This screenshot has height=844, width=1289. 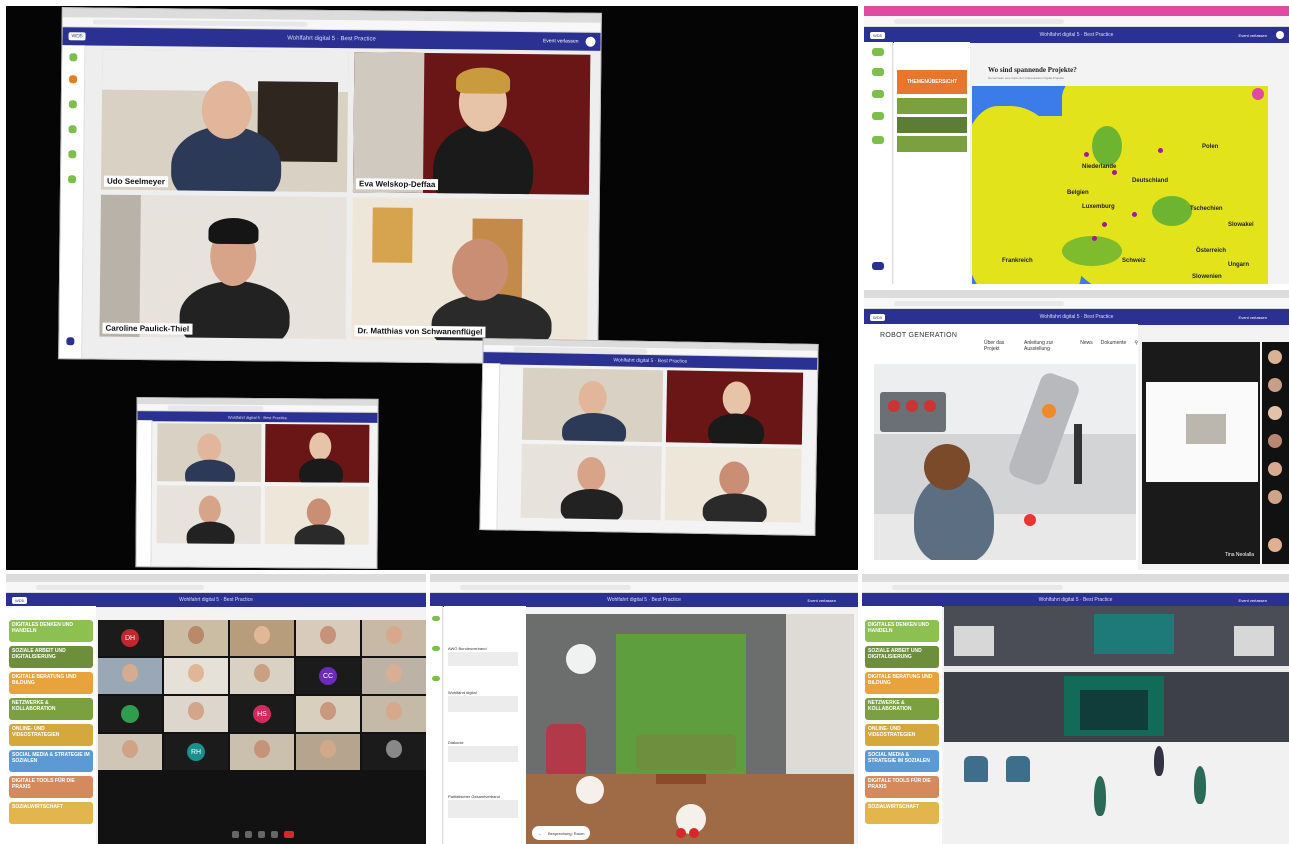 I want to click on leave-button: ←, so click(x=540, y=833).